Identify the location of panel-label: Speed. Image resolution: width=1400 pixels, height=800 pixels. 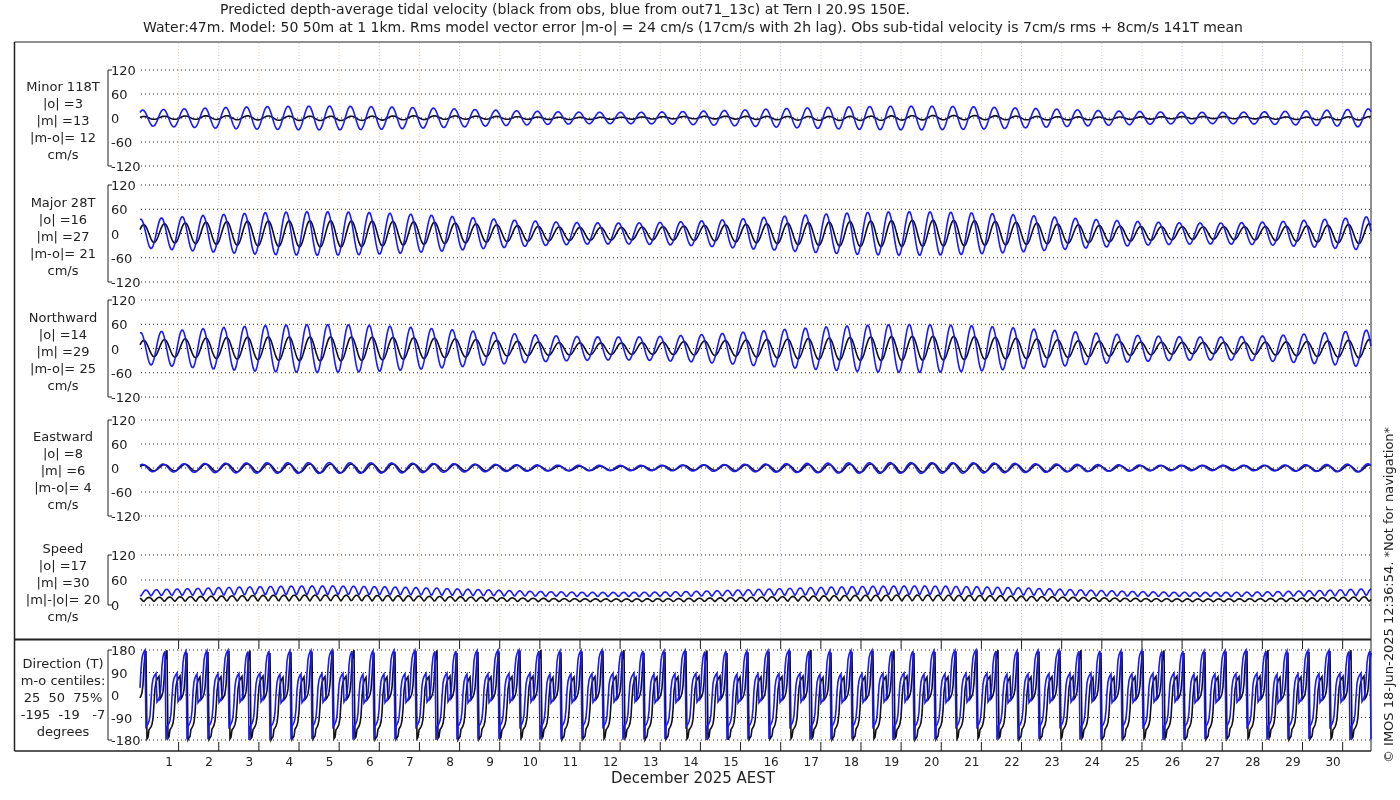
(63, 548).